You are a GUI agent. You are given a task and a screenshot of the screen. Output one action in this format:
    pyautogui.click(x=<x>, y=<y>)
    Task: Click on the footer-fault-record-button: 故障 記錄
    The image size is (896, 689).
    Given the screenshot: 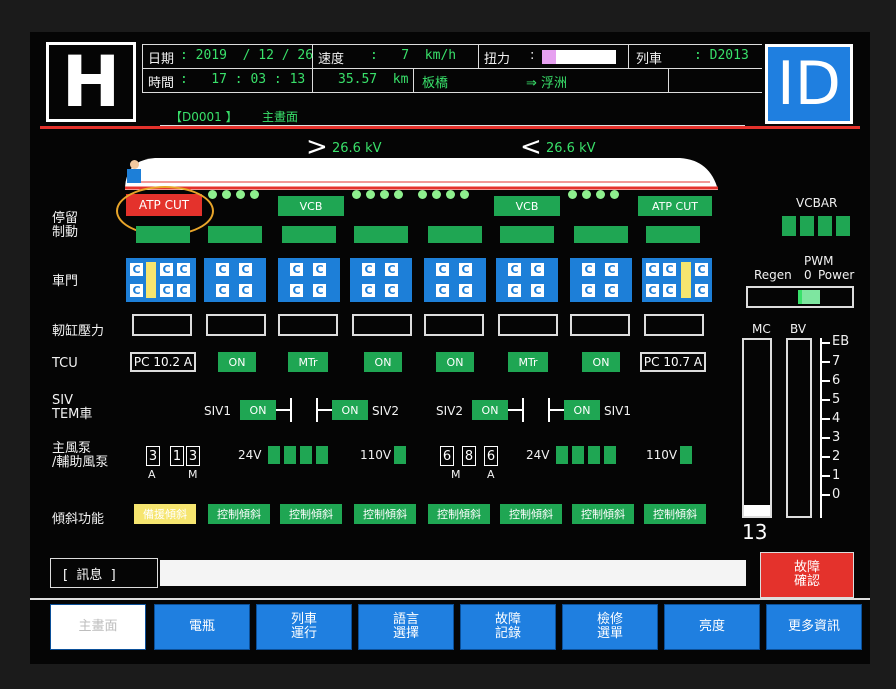 What is the action you would take?
    pyautogui.click(x=508, y=627)
    